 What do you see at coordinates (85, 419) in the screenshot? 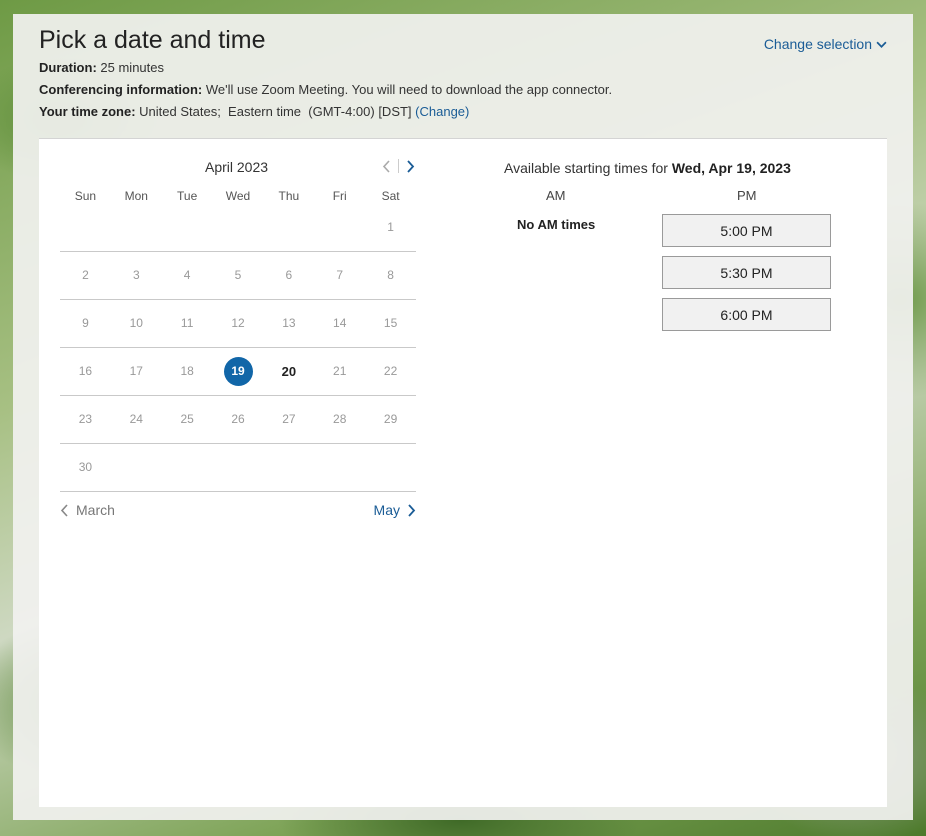
I see `calendar-day: 23` at bounding box center [85, 419].